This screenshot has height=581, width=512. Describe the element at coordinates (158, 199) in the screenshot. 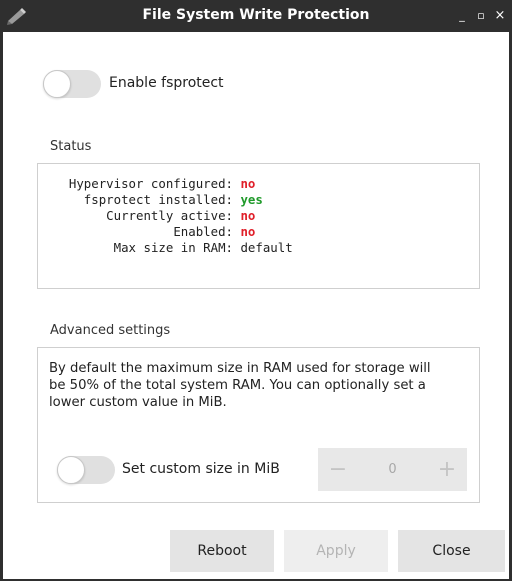

I see `status-key: fsprotect installed:` at that location.